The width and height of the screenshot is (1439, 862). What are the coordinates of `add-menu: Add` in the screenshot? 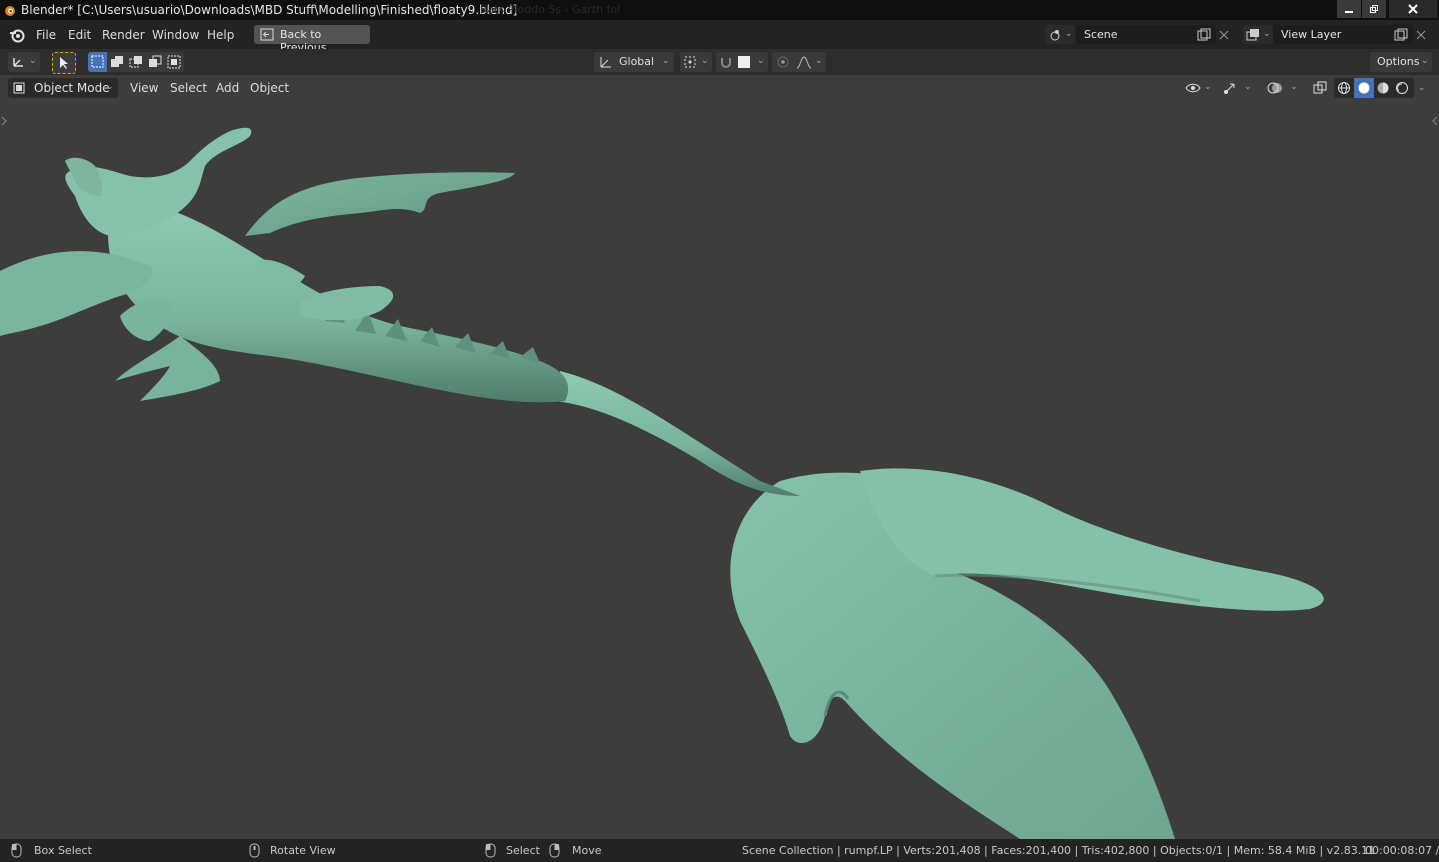 It's located at (226, 88).